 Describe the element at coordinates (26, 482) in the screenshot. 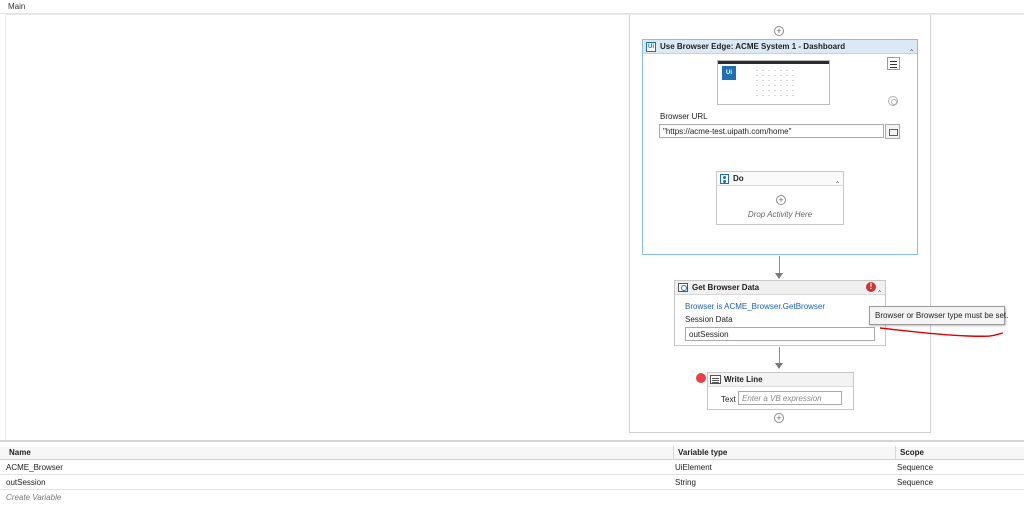

I see `variable-name: outSession` at that location.